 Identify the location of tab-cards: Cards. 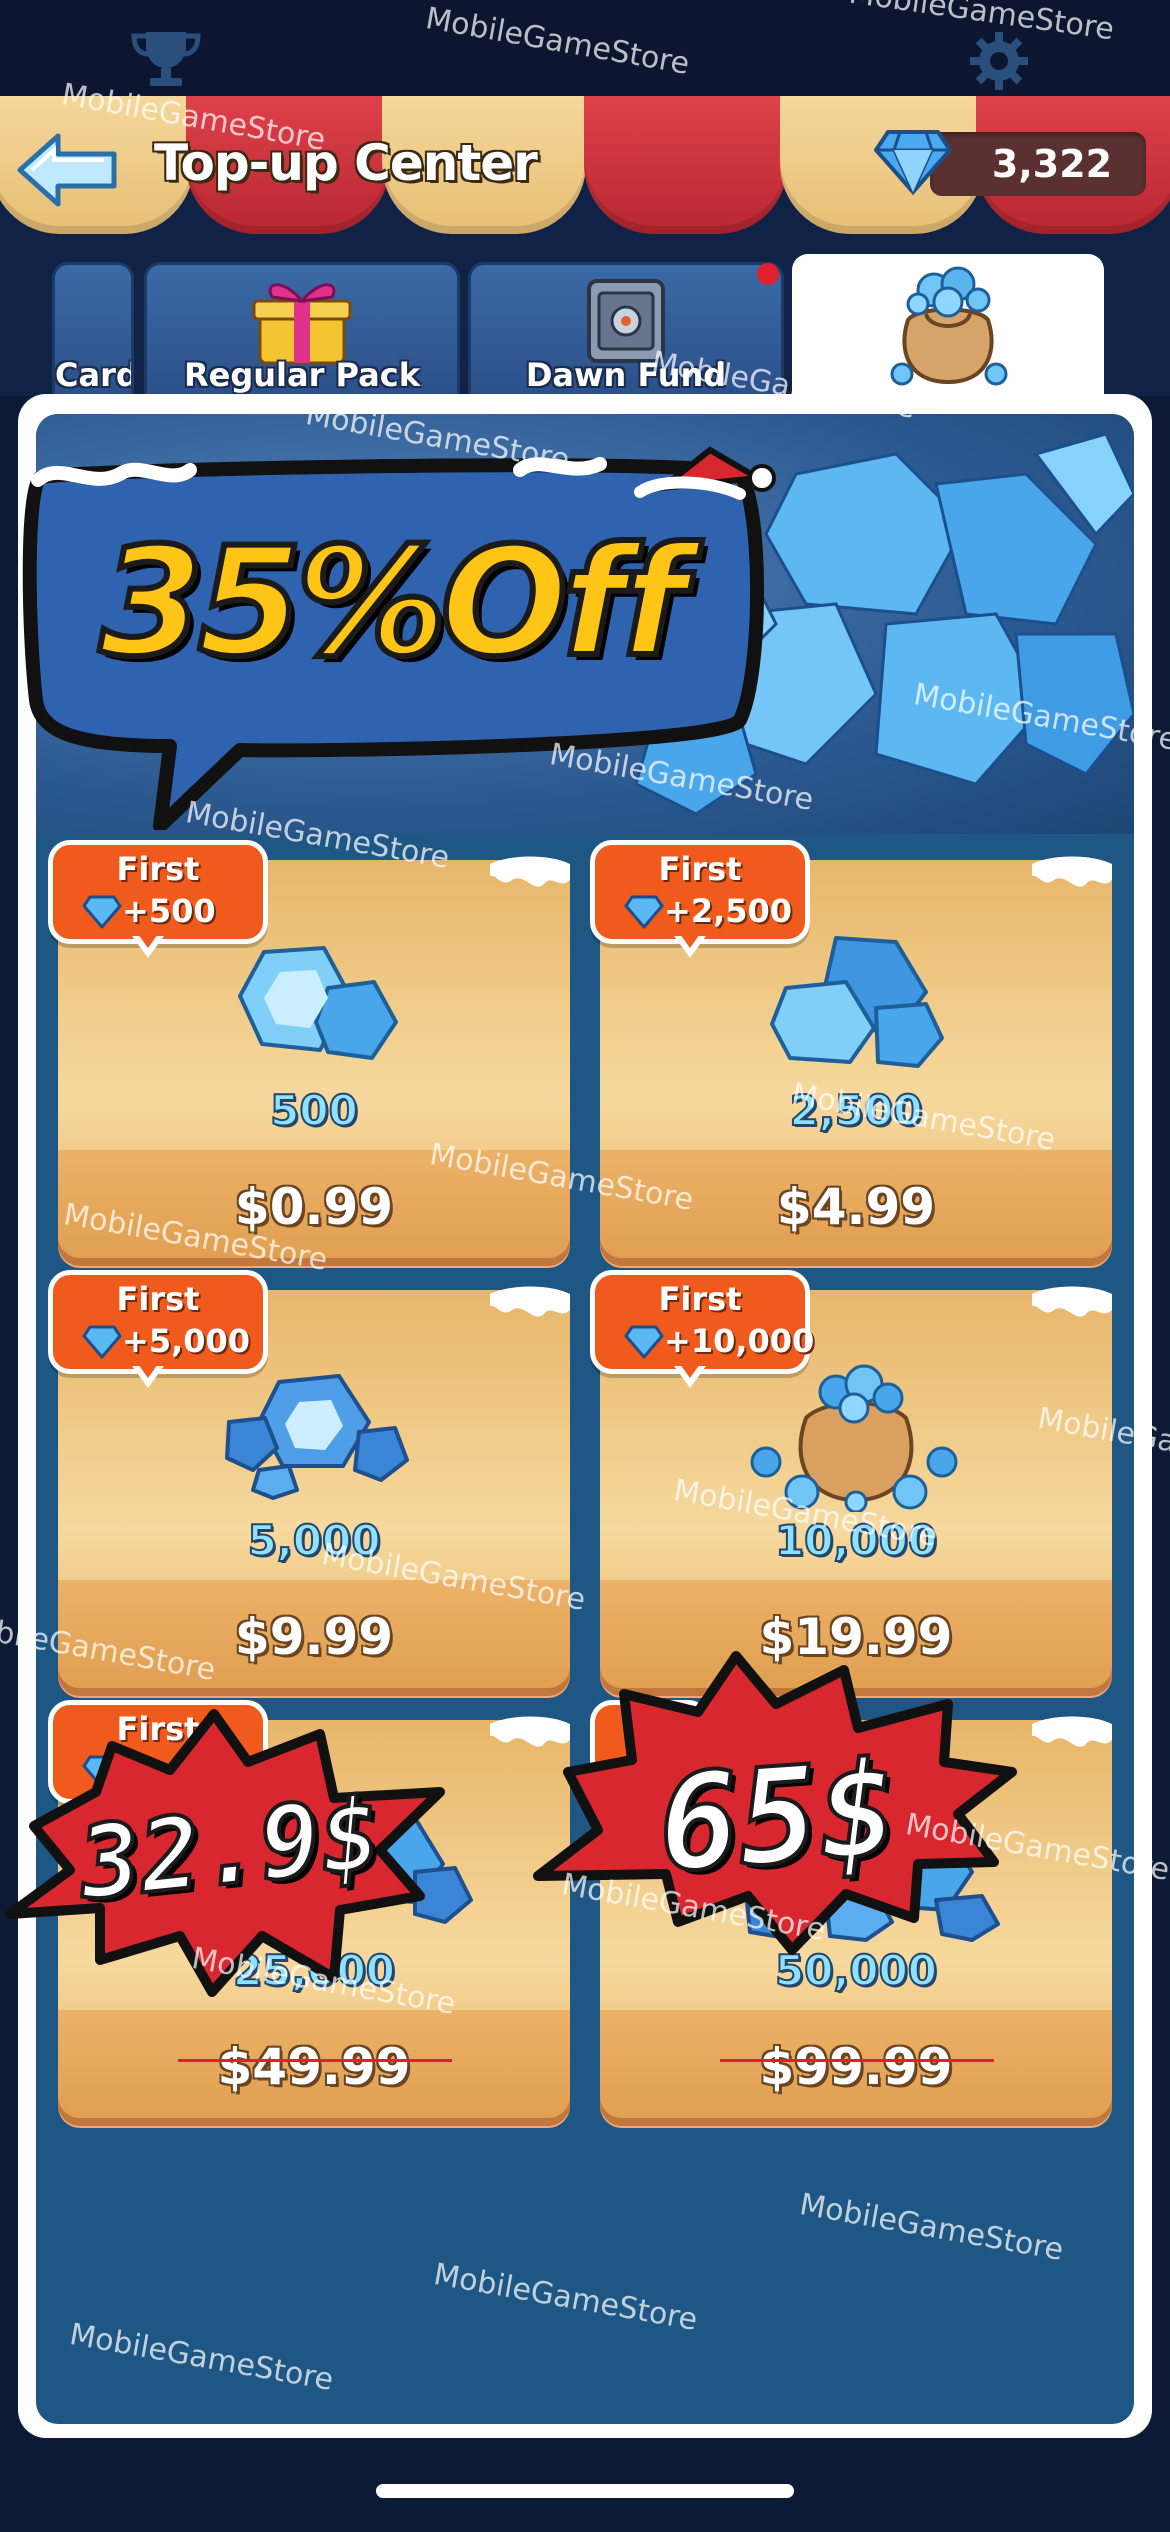
(93, 330).